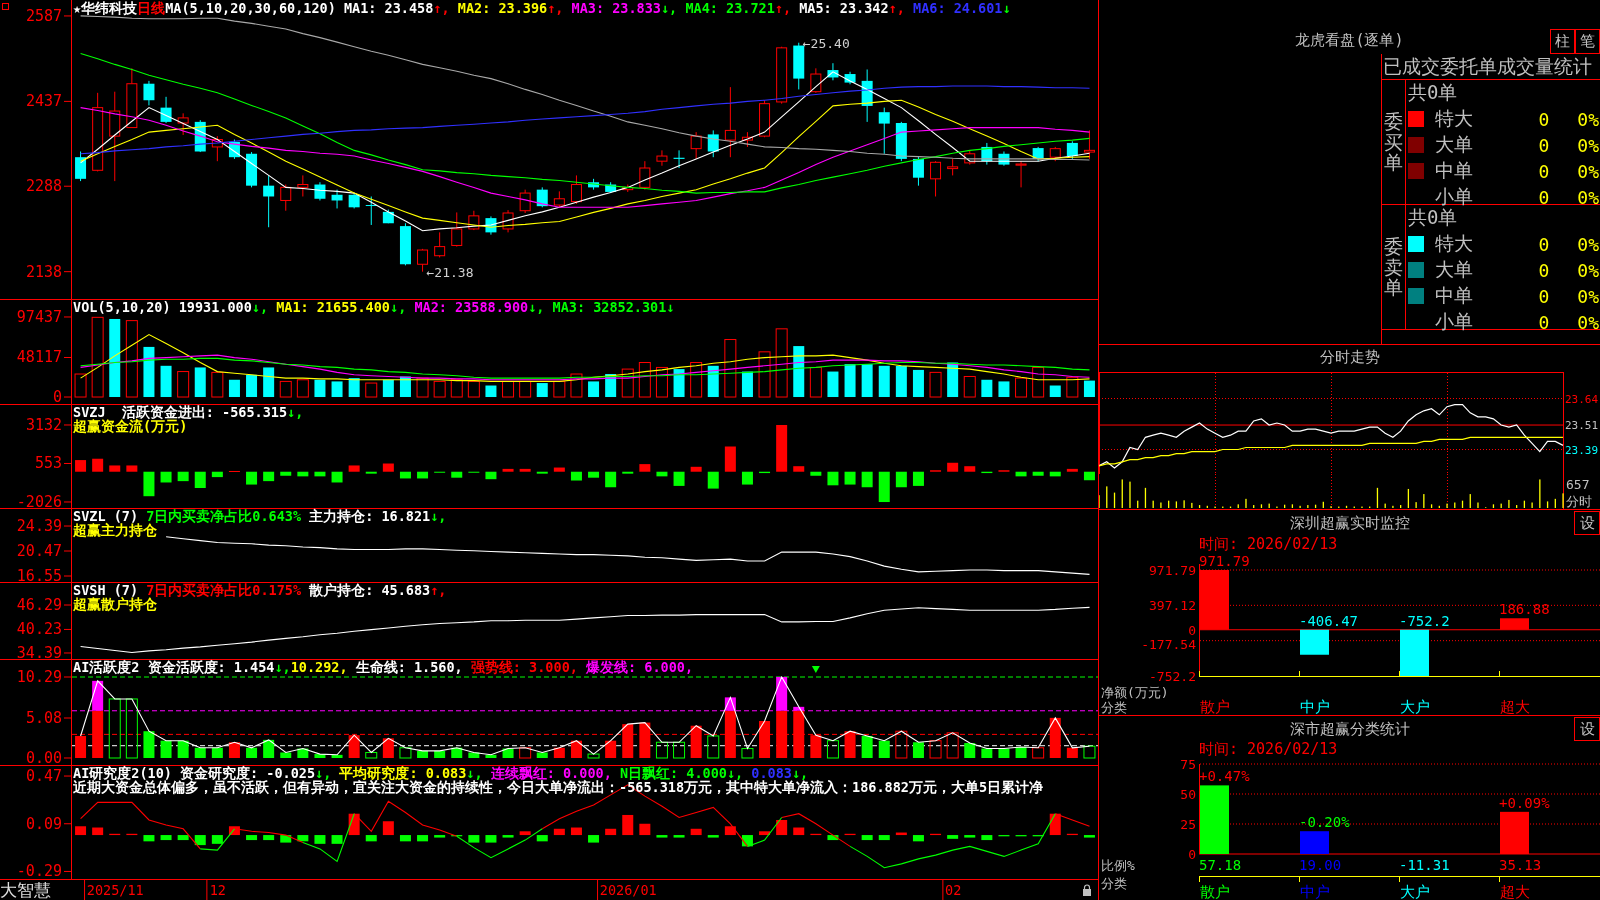  What do you see at coordinates (39, 651) in the screenshot?
I see `axis-label: 34.39` at bounding box center [39, 651].